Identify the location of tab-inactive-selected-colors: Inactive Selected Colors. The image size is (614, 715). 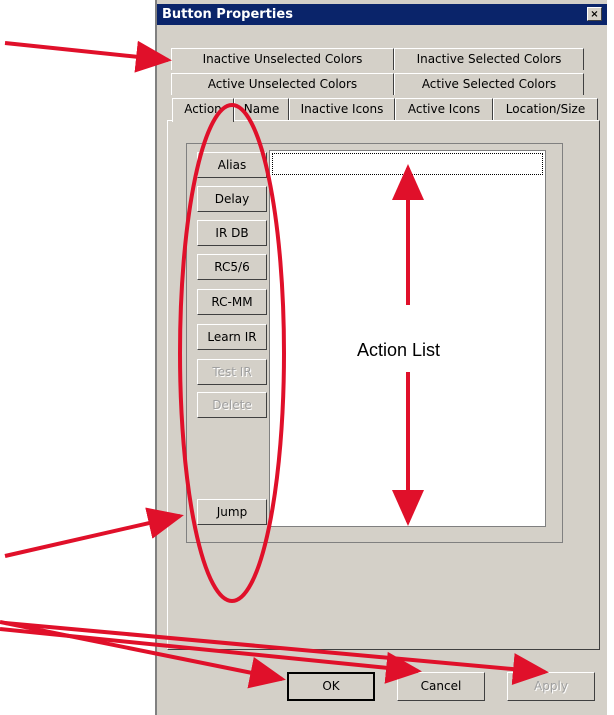
(489, 59).